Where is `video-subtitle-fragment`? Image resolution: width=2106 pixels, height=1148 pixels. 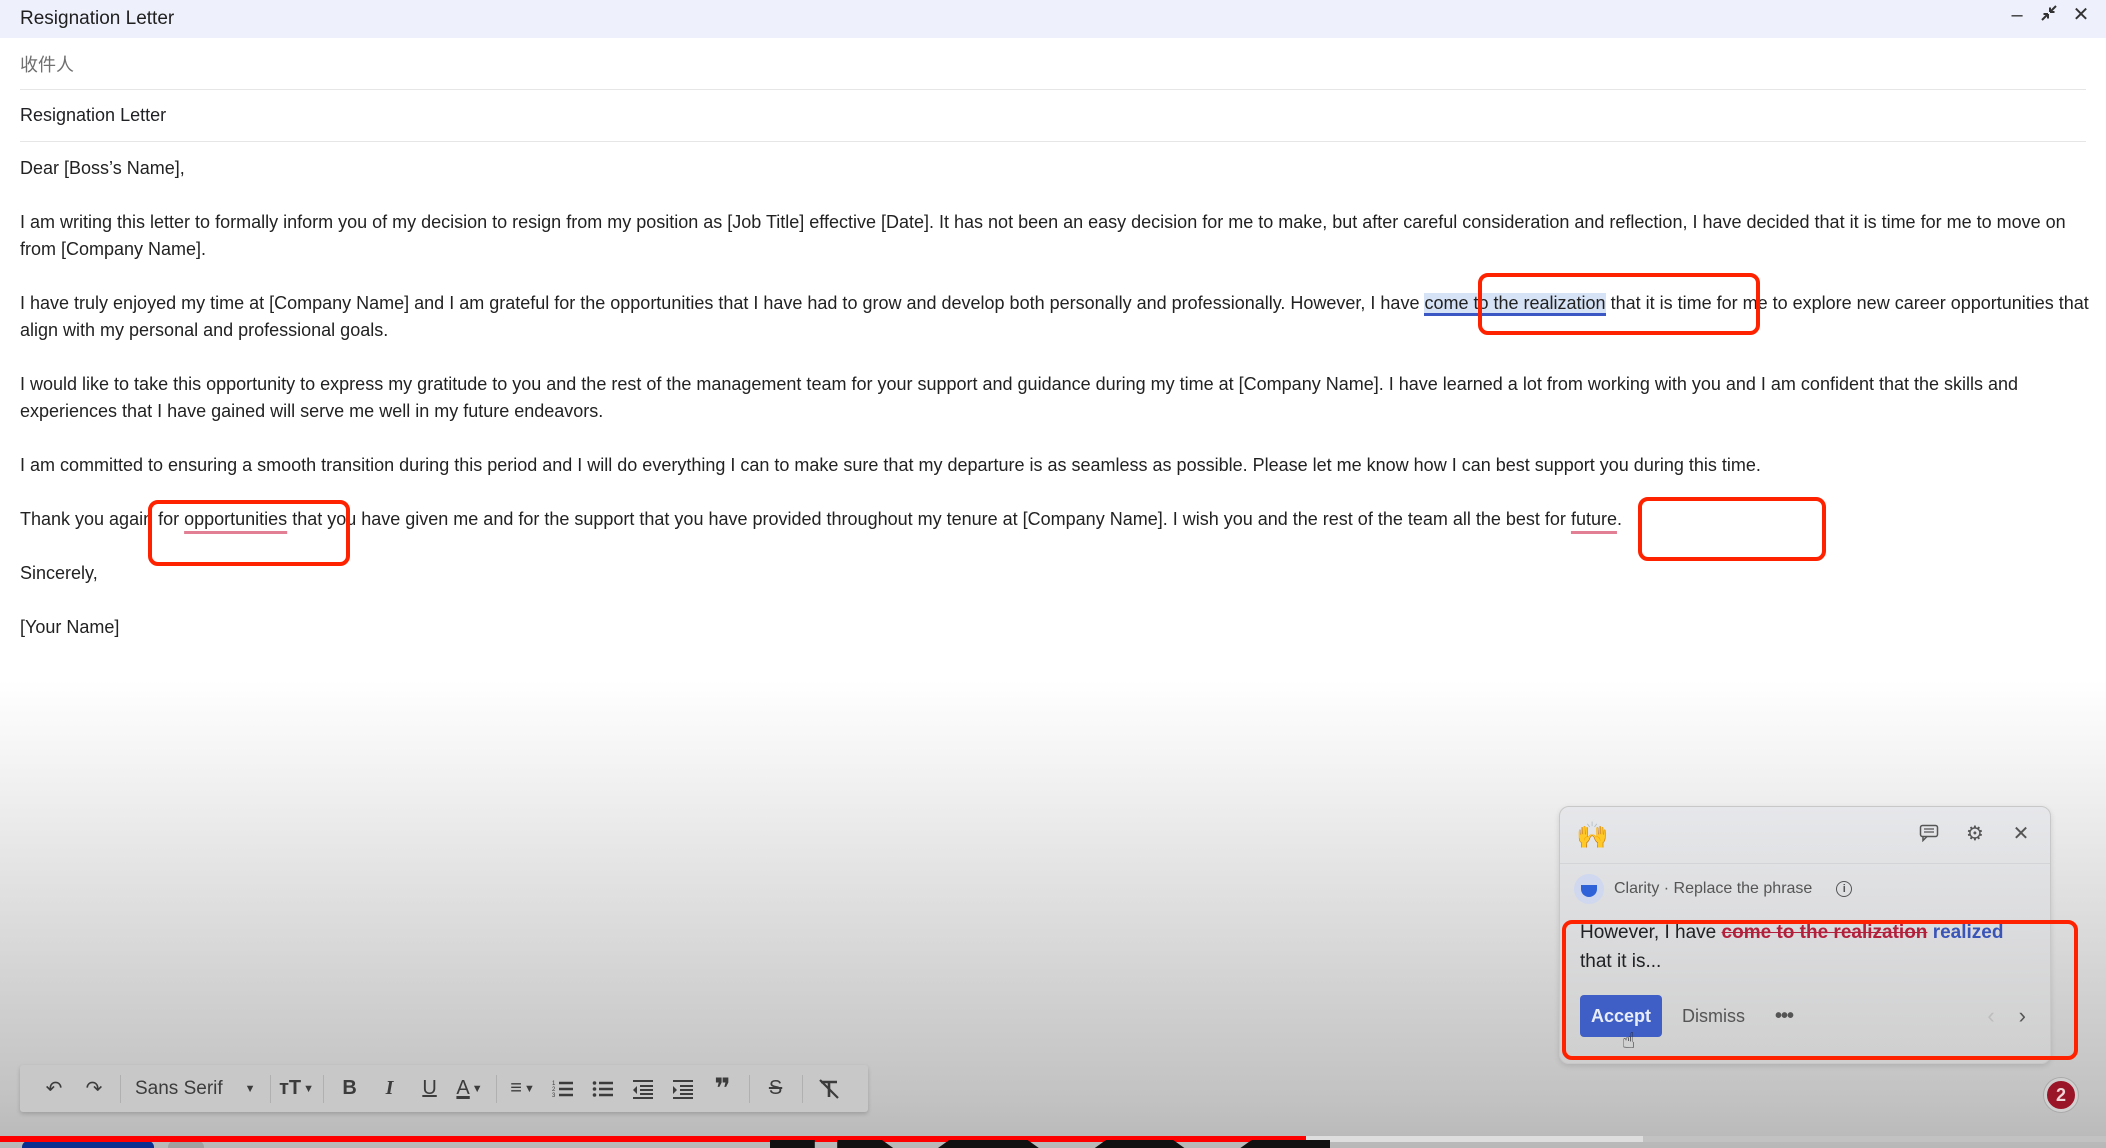 video-subtitle-fragment is located at coordinates (1050, 1144).